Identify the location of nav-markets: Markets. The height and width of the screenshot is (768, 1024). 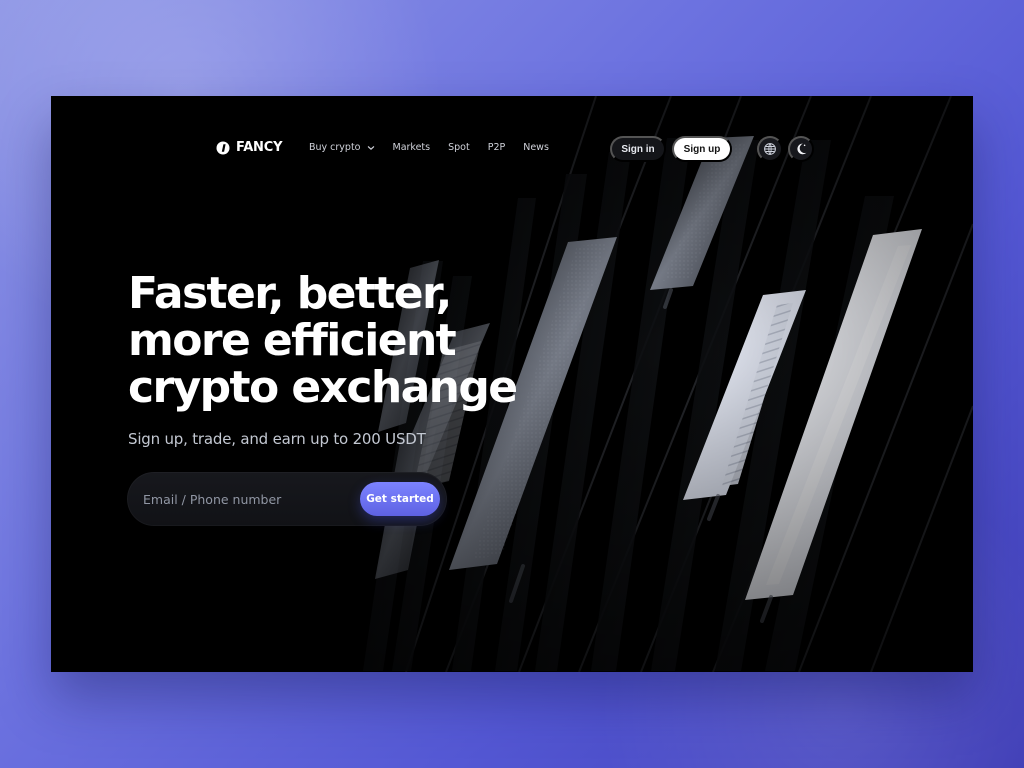
(412, 147).